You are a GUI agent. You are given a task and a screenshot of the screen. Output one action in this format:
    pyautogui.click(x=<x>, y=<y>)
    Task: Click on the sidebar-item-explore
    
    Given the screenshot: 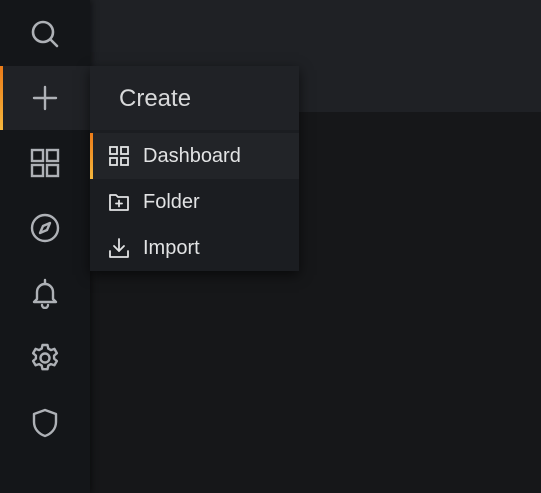 What is the action you would take?
    pyautogui.click(x=45, y=228)
    